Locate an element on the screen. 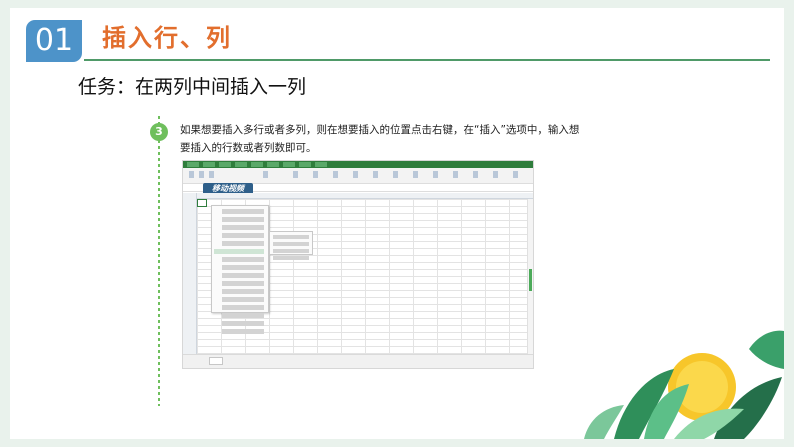 The height and width of the screenshot is (447, 794). selected-cell is located at coordinates (202, 203).